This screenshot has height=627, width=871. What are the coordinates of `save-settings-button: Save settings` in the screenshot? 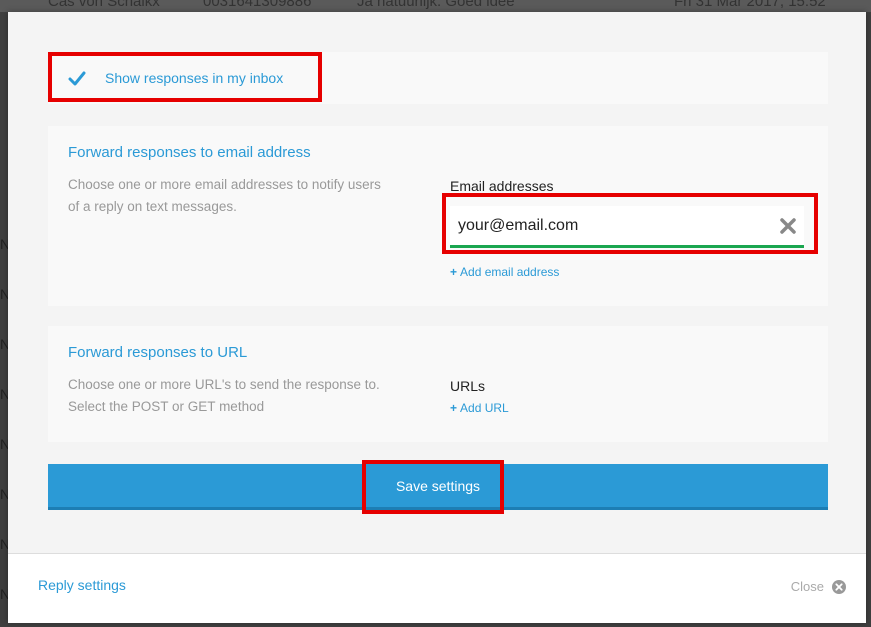 It's located at (438, 487).